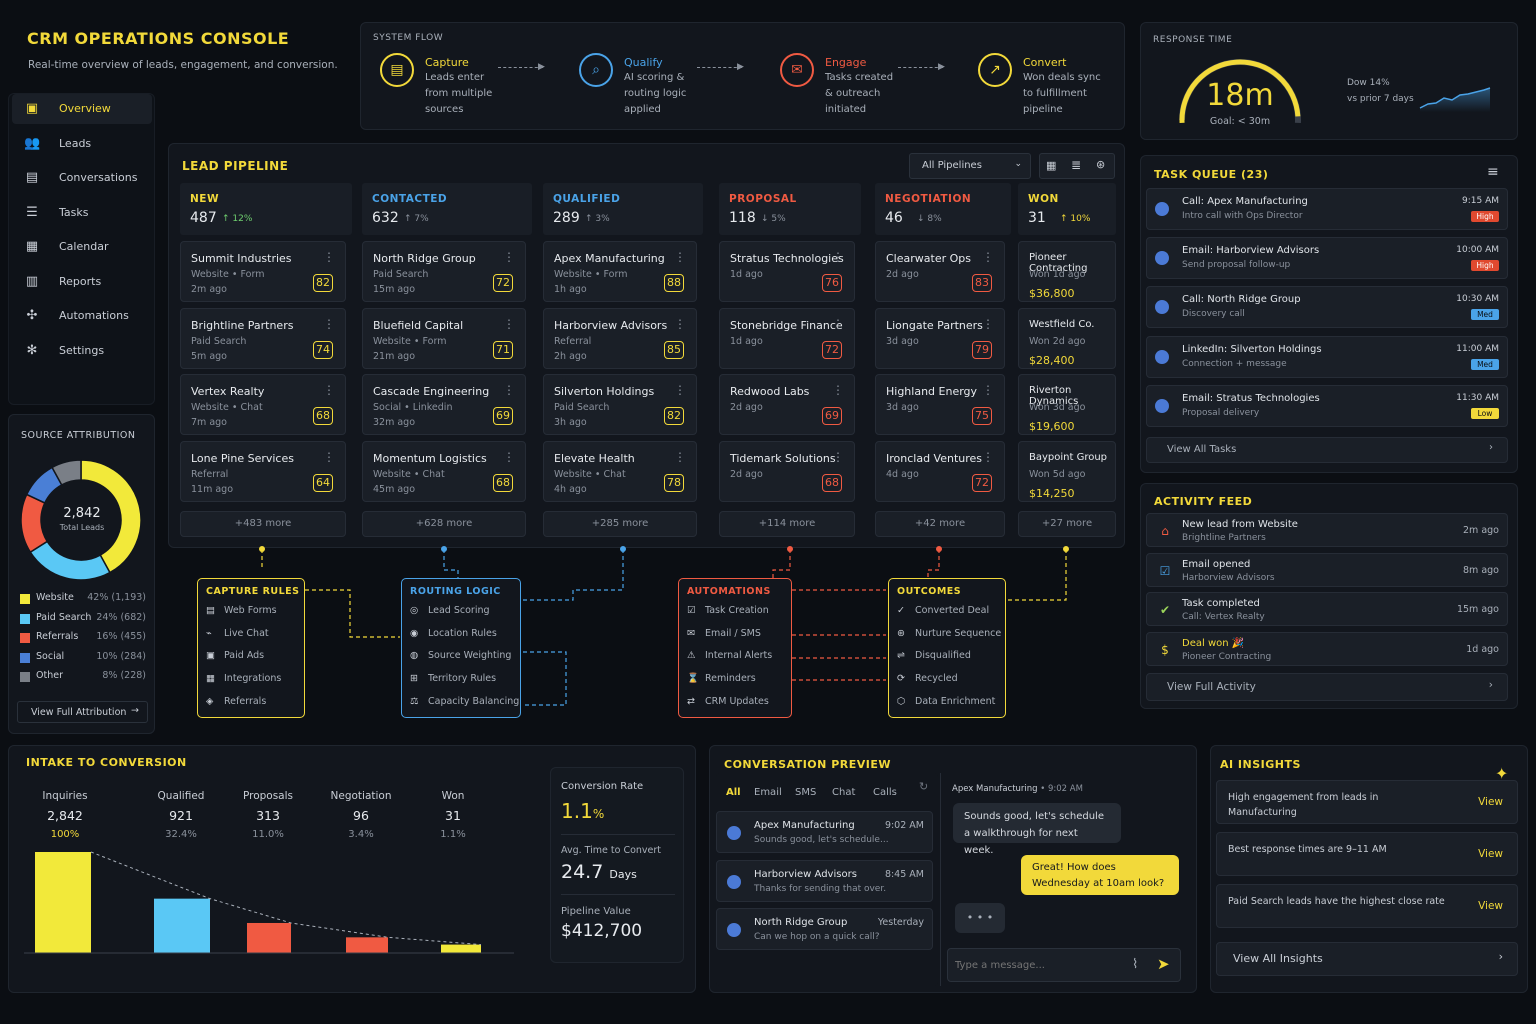 The width and height of the screenshot is (1536, 1024). Describe the element at coordinates (82, 178) in the screenshot. I see `sidebar-item-conversations: ▤ Conversations` at that location.